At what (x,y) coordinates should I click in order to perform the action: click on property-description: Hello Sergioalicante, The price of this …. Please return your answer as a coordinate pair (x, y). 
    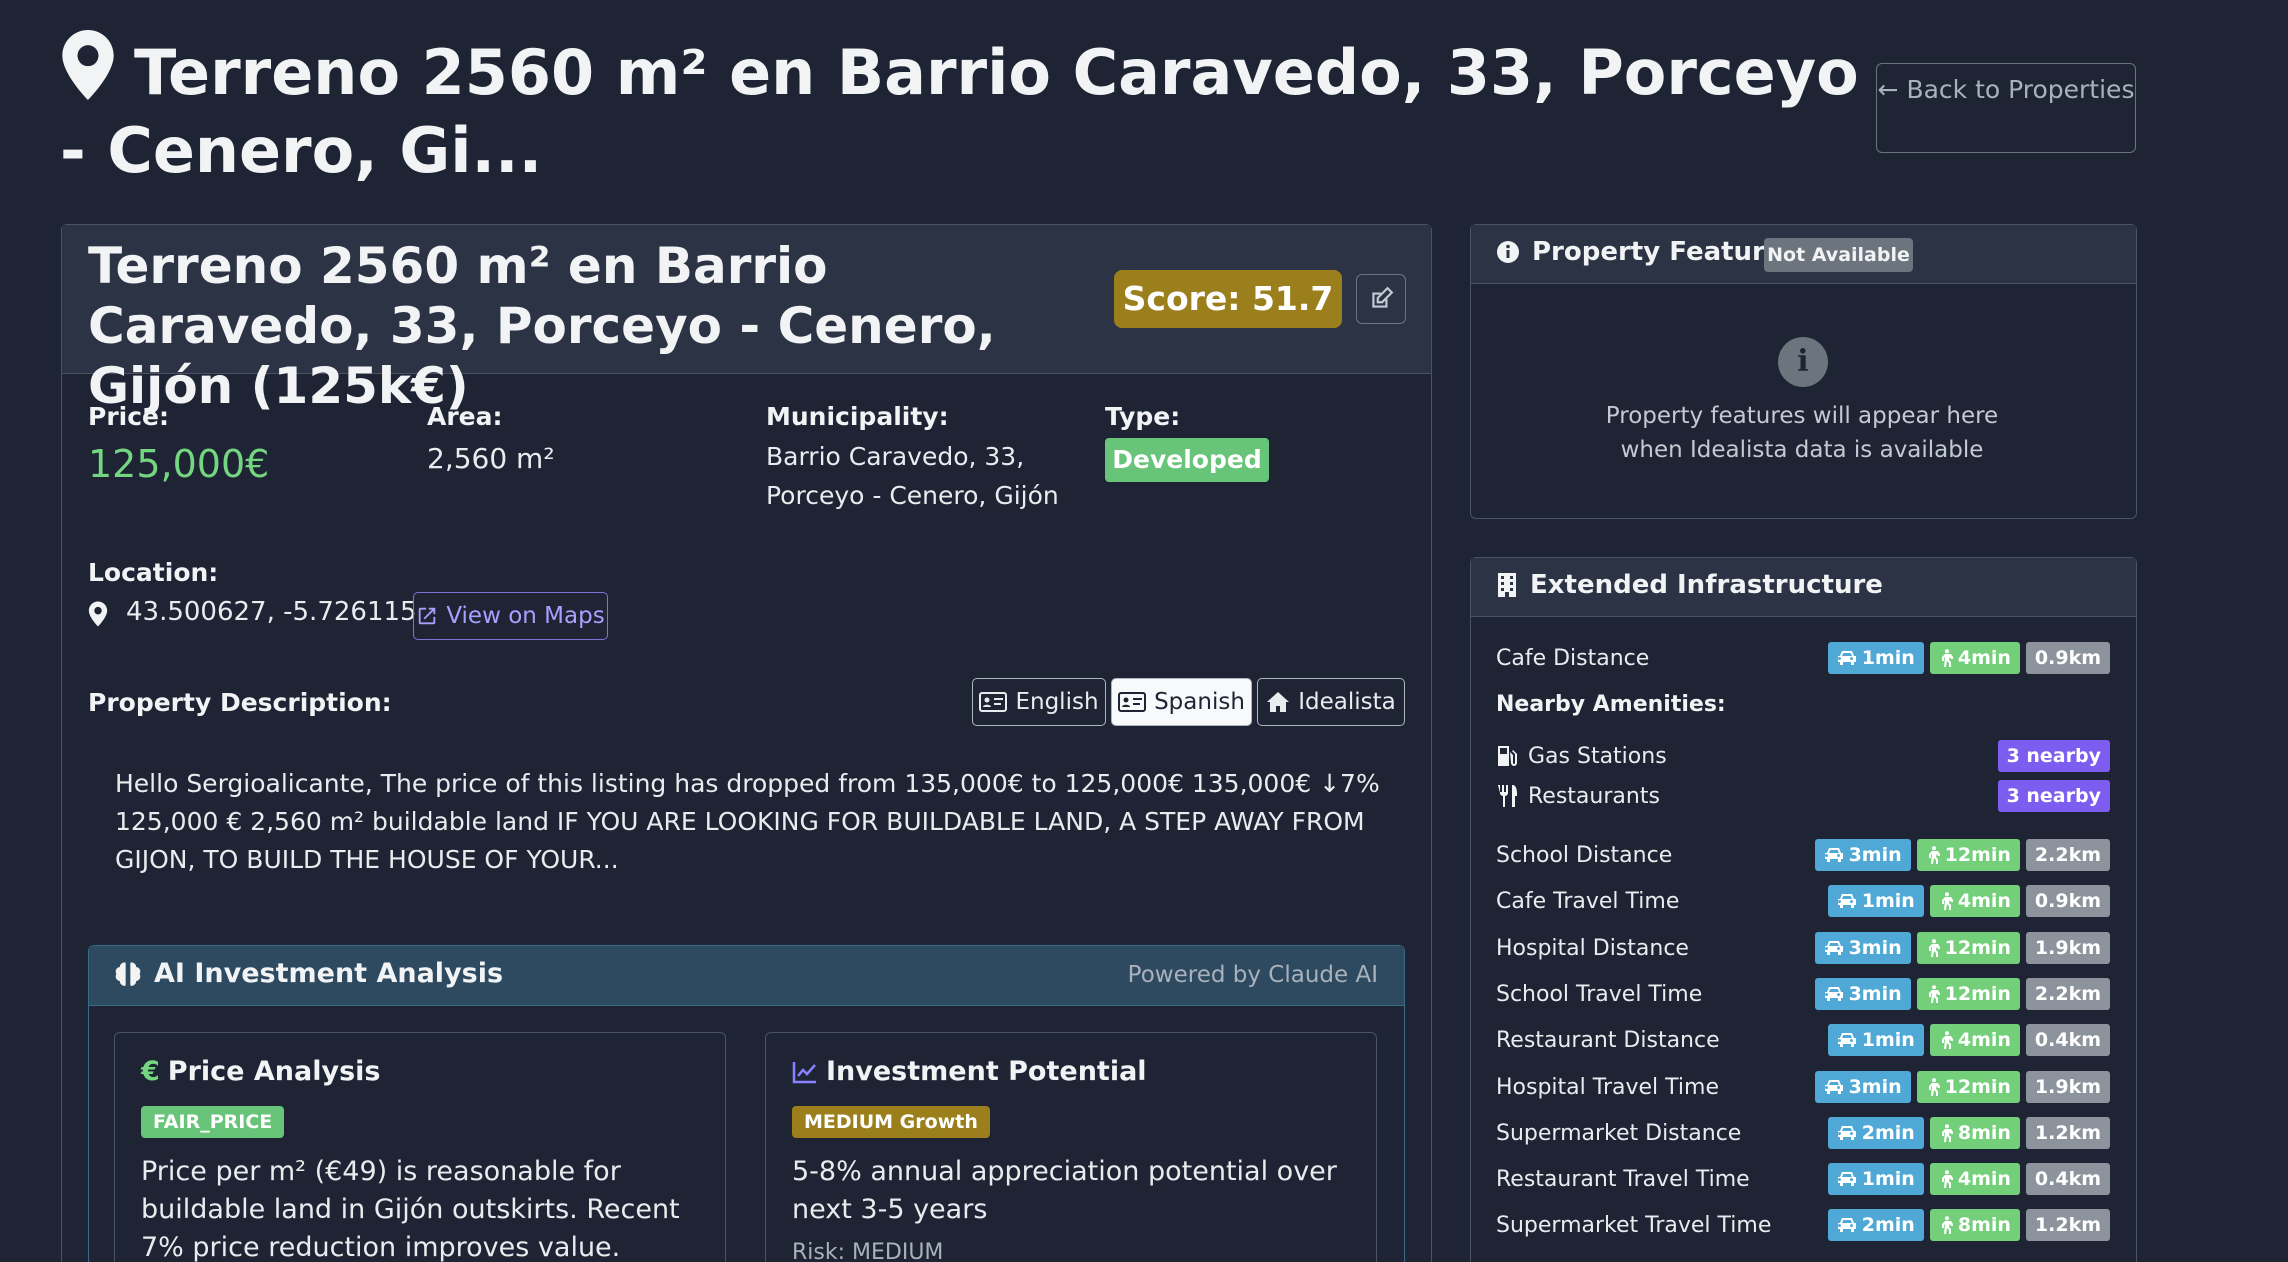
    Looking at the image, I should click on (747, 821).